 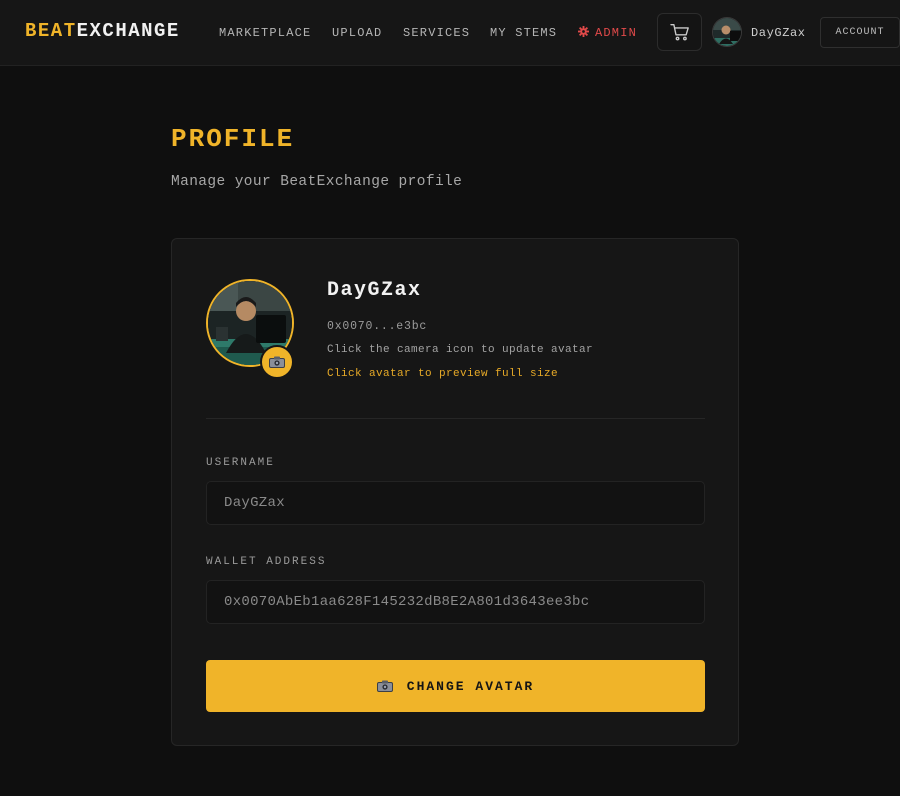 I want to click on cart-icon, so click(x=679, y=32).